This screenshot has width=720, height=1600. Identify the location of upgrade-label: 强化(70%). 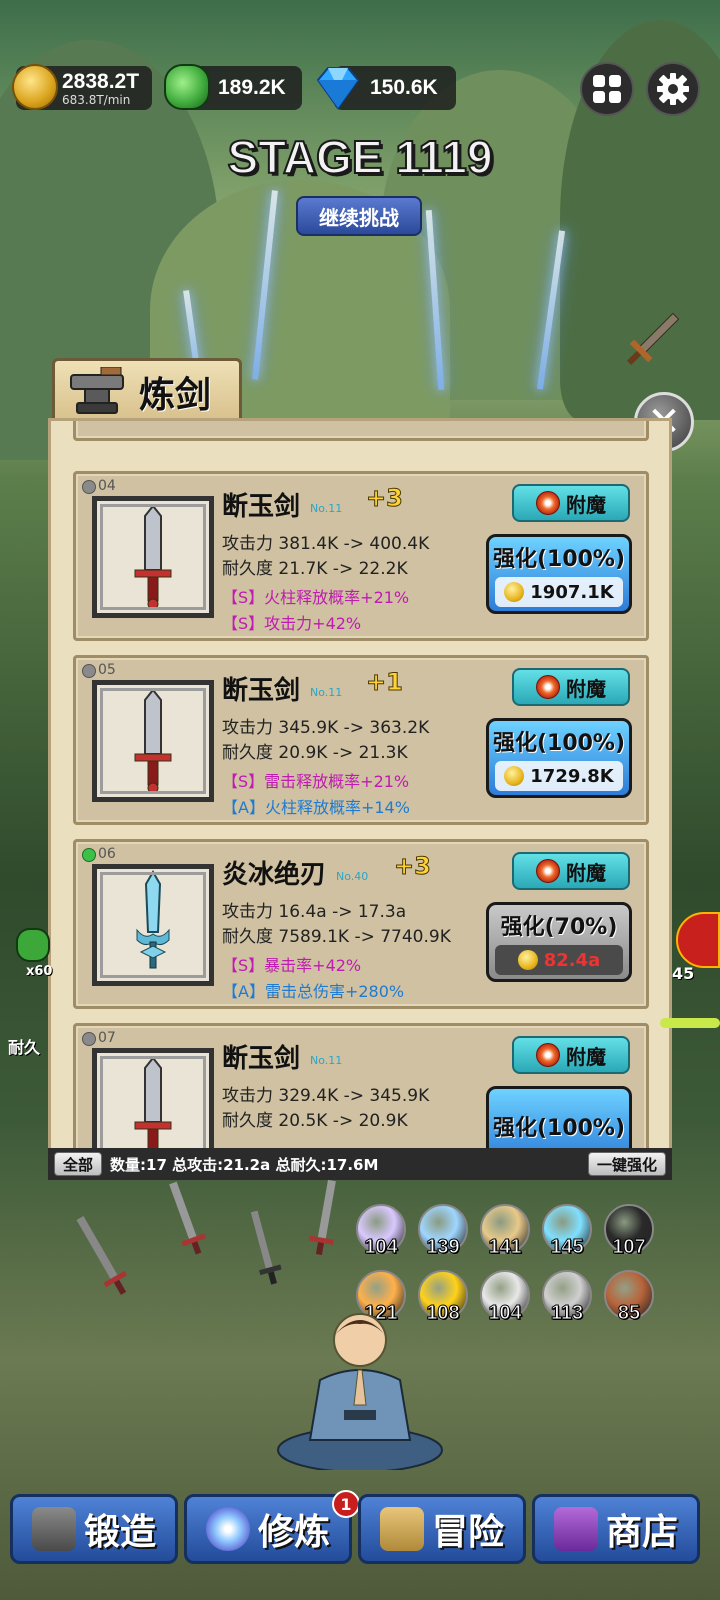
(559, 927).